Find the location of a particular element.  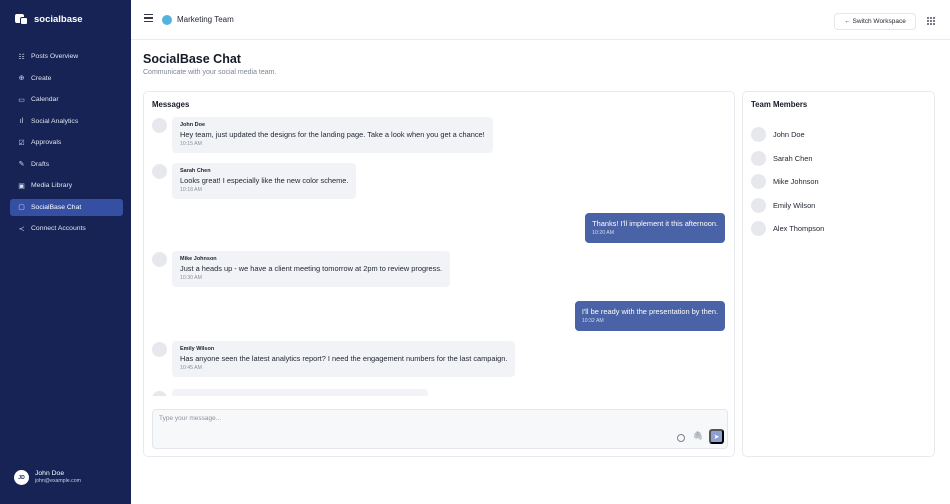

team-member-name: Mike Johnson is located at coordinates (796, 181).